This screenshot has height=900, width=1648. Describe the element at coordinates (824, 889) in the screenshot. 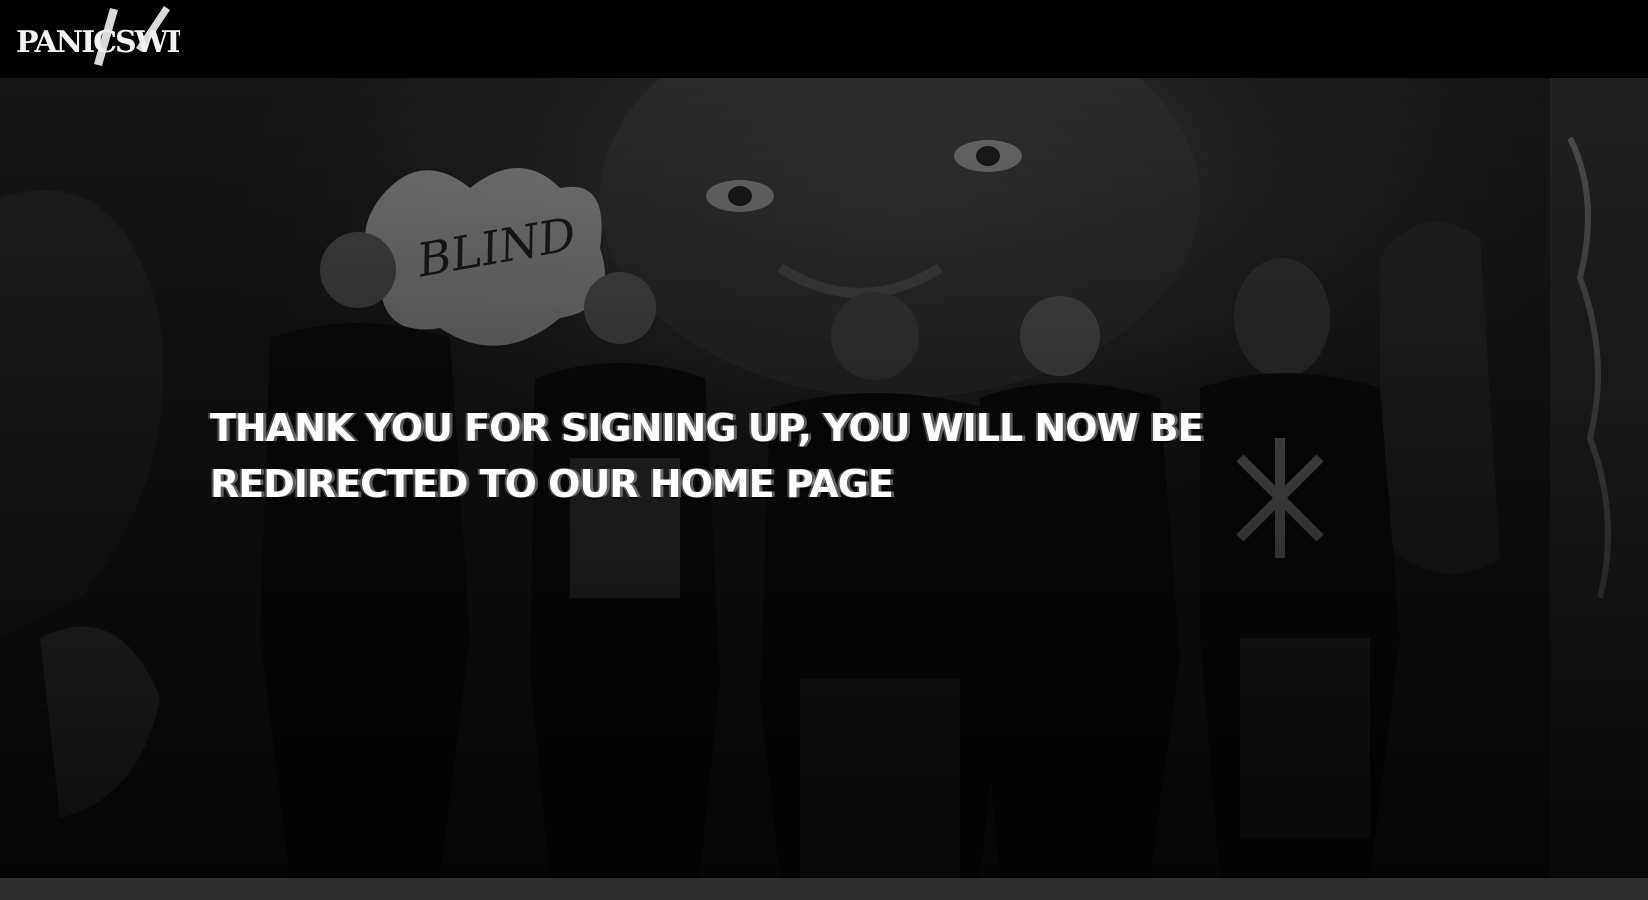

I see `footer-bar` at that location.